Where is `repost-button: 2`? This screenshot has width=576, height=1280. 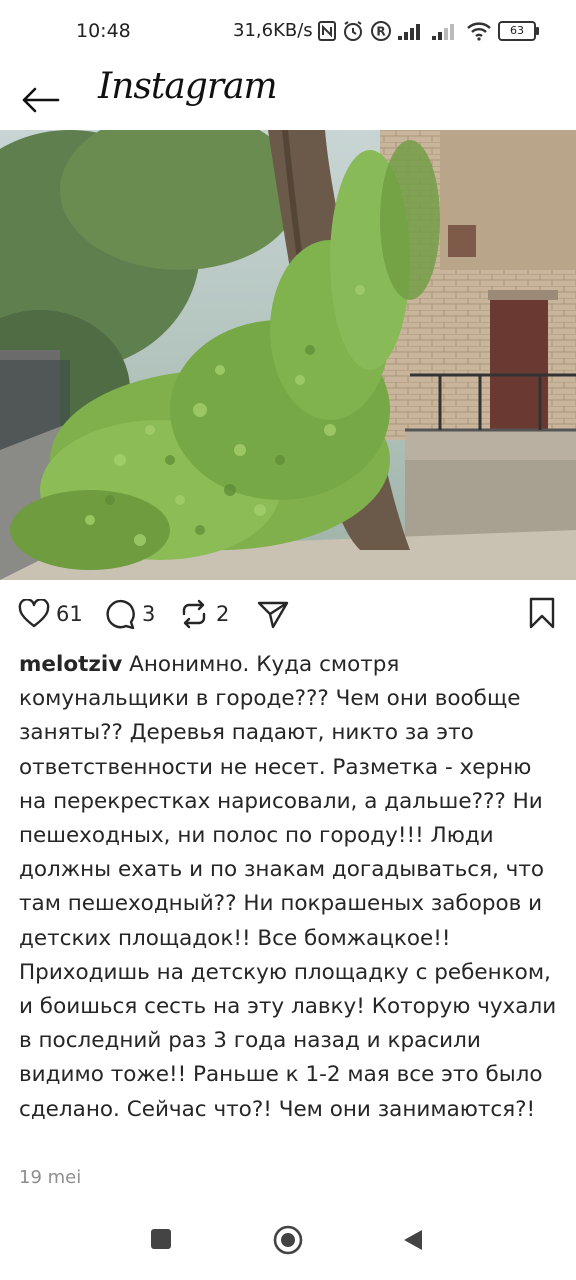
repost-button: 2 is located at coordinates (203, 614).